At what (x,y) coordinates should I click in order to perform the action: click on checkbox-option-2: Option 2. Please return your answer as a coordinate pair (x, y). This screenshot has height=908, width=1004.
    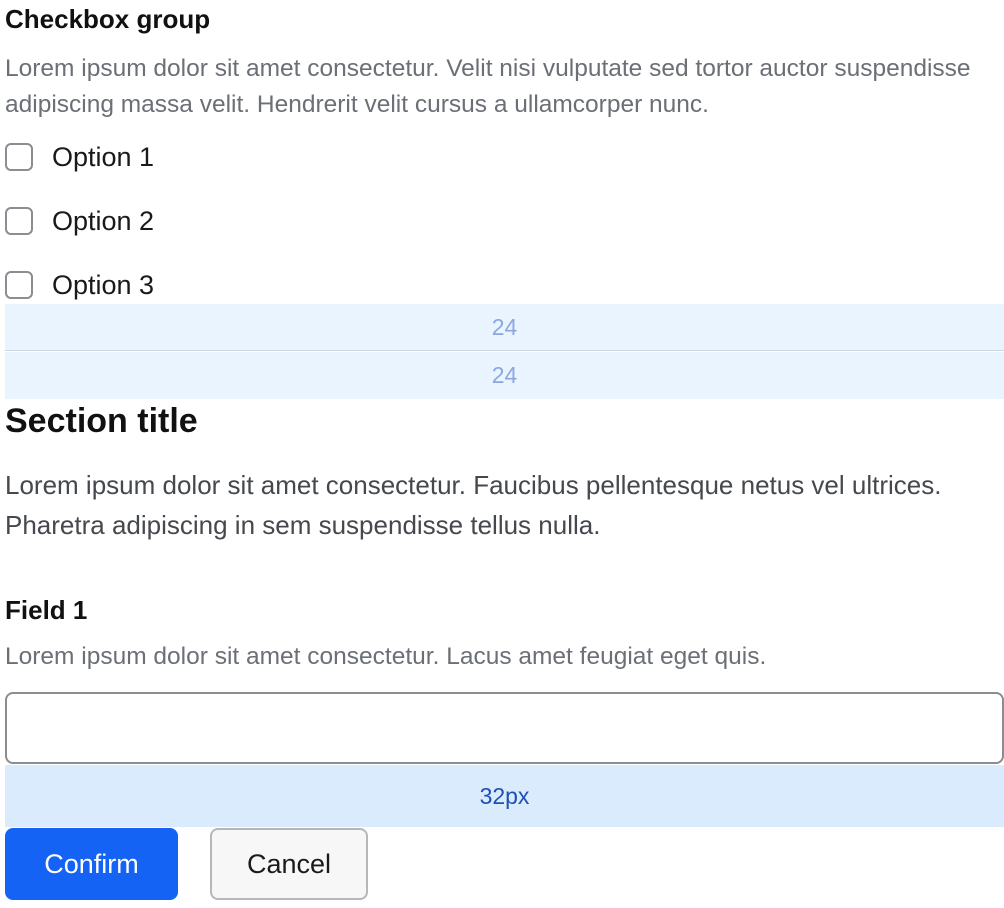
    Looking at the image, I should click on (79, 221).